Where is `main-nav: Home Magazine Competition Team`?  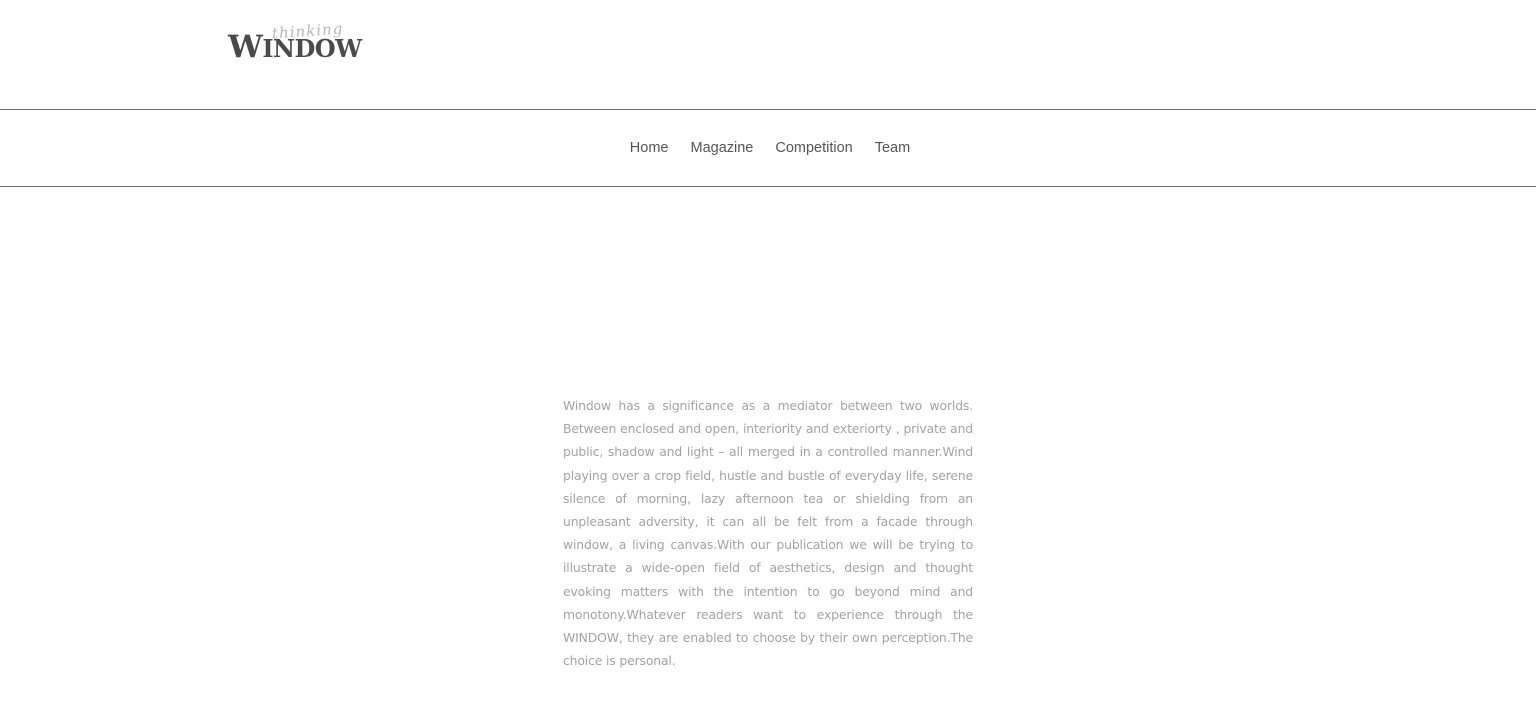 main-nav: Home Magazine Competition Team is located at coordinates (768, 148).